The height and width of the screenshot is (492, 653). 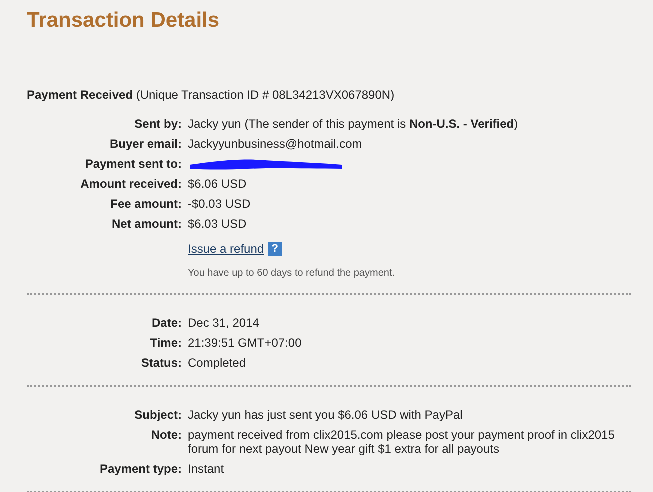 I want to click on field-label: Time:, so click(x=165, y=343).